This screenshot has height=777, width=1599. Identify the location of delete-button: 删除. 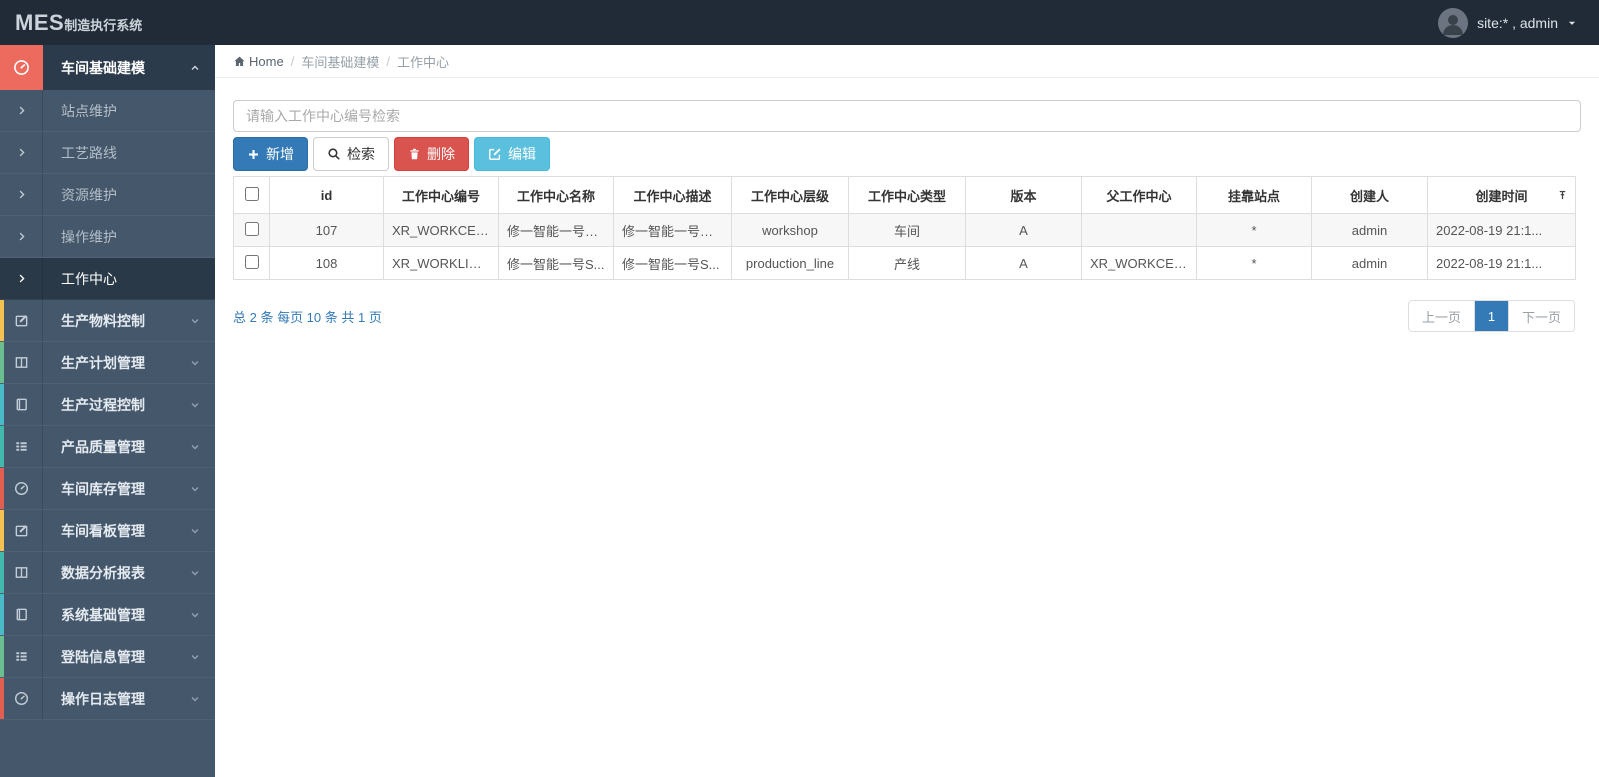
(431, 154).